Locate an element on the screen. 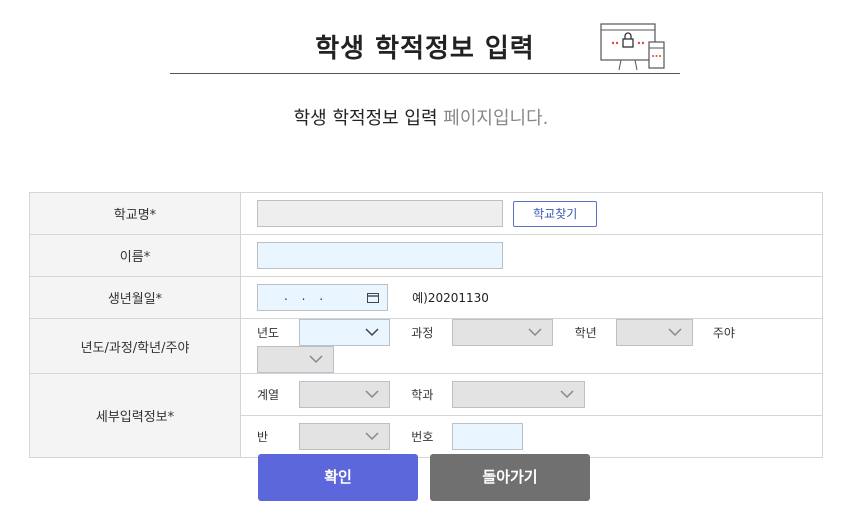  detail-row-2: 반 번호 is located at coordinates (531, 436).